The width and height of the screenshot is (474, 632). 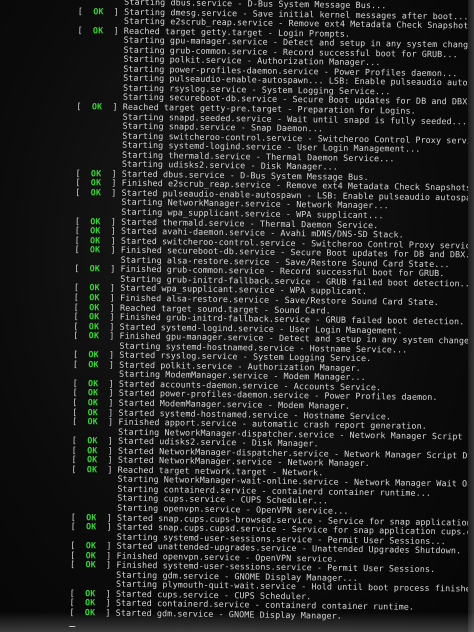 I want to click on screen-glare, so click(x=237, y=622).